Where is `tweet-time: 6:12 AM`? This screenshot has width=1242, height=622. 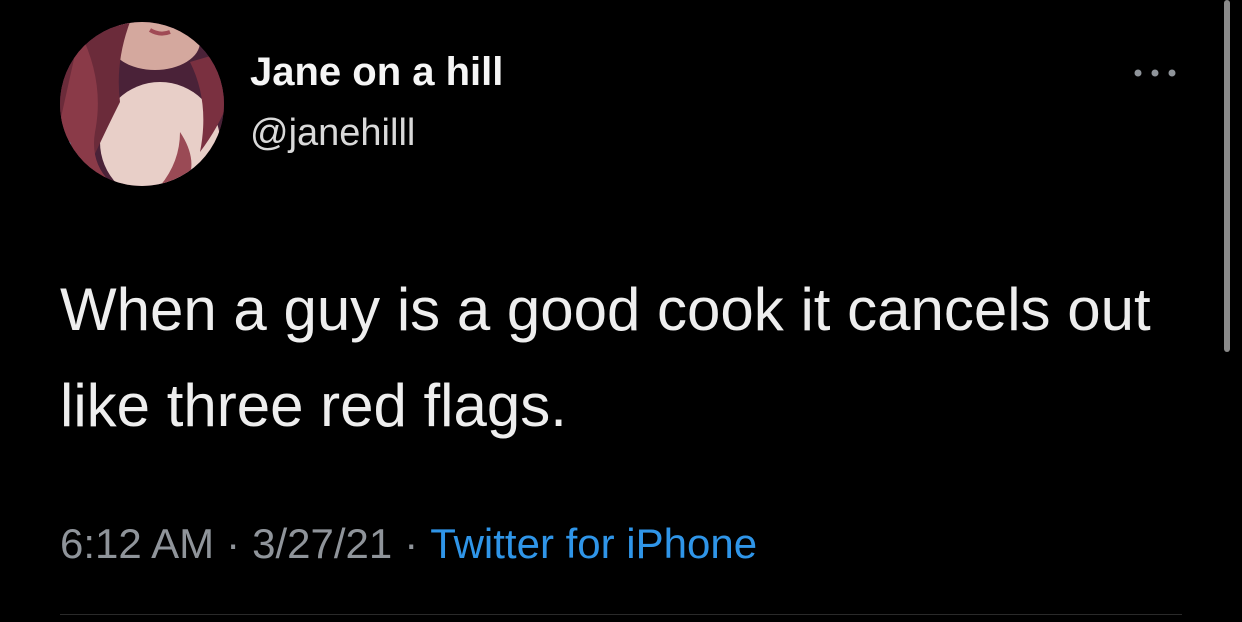 tweet-time: 6:12 AM is located at coordinates (137, 543).